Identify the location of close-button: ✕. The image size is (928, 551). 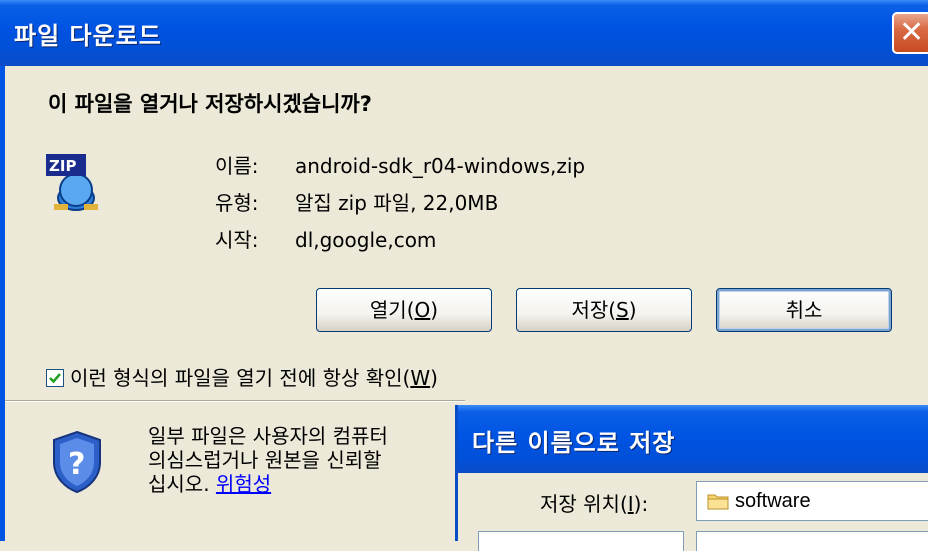
(910, 33).